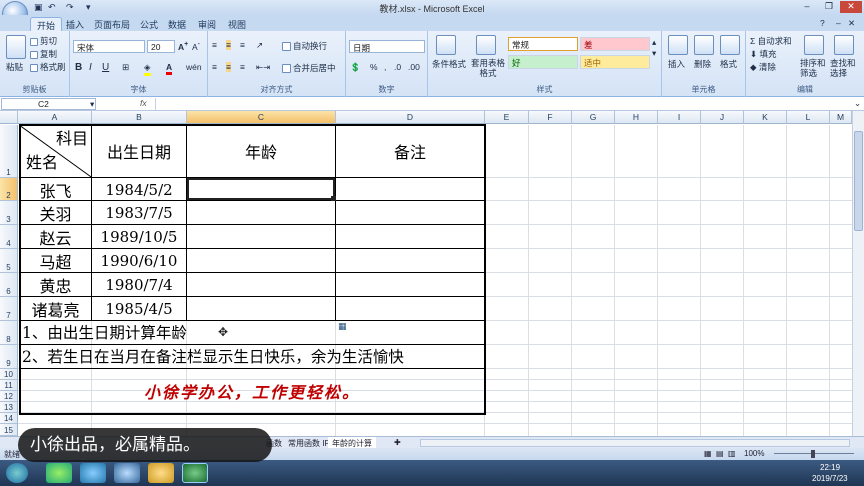 The image size is (864, 486). What do you see at coordinates (55, 309) in the screenshot?
I see `cell-name: 诸葛亮` at bounding box center [55, 309].